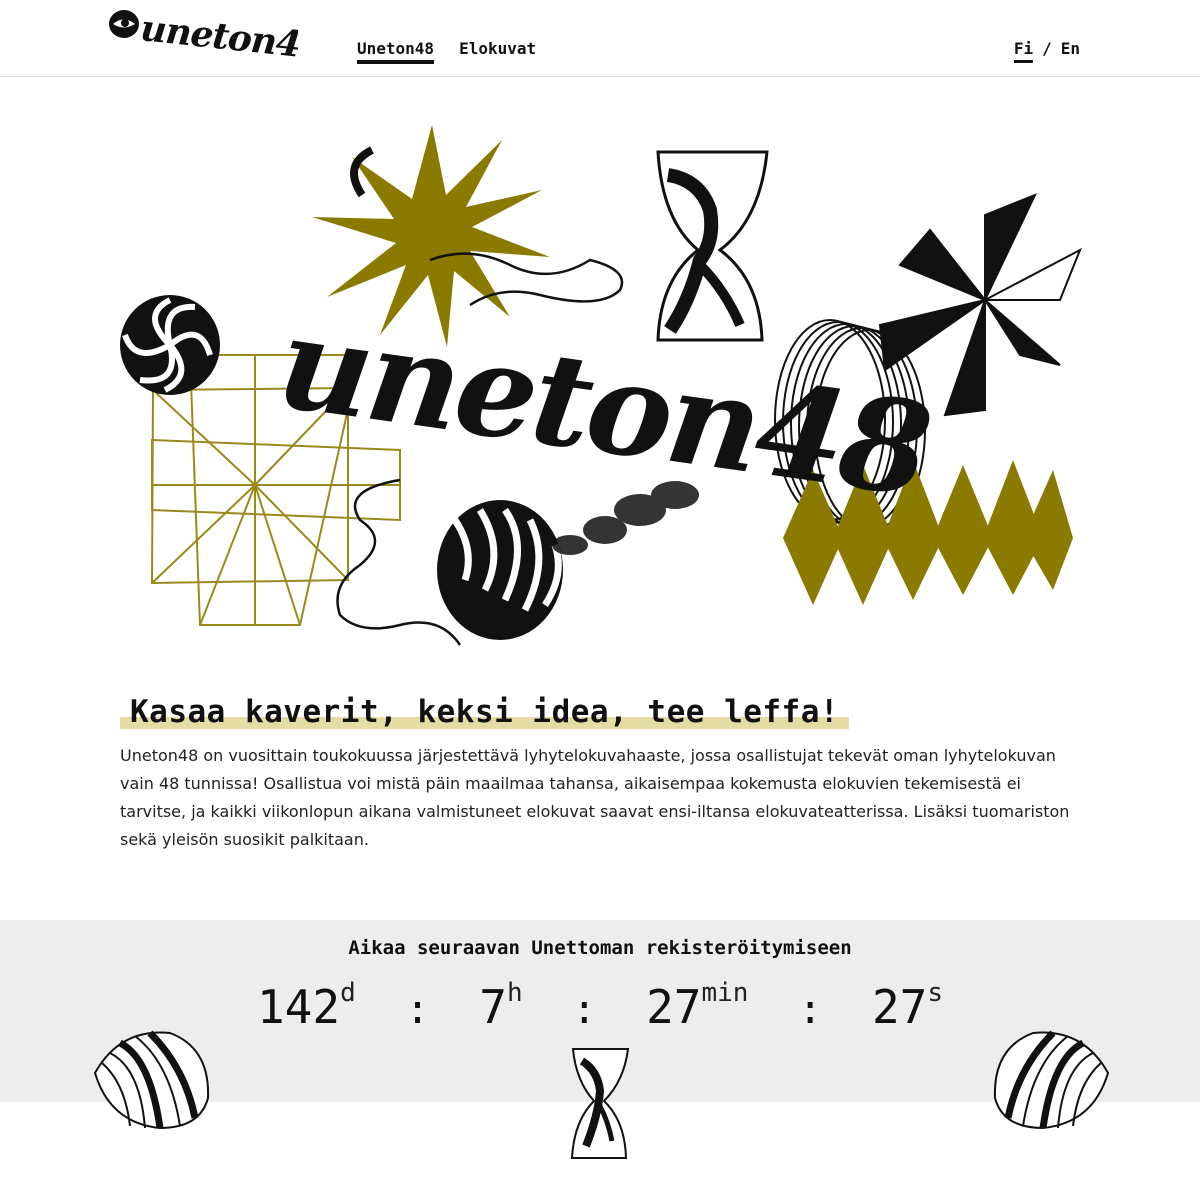  What do you see at coordinates (899, 1007) in the screenshot?
I see `seconds-value: 27` at bounding box center [899, 1007].